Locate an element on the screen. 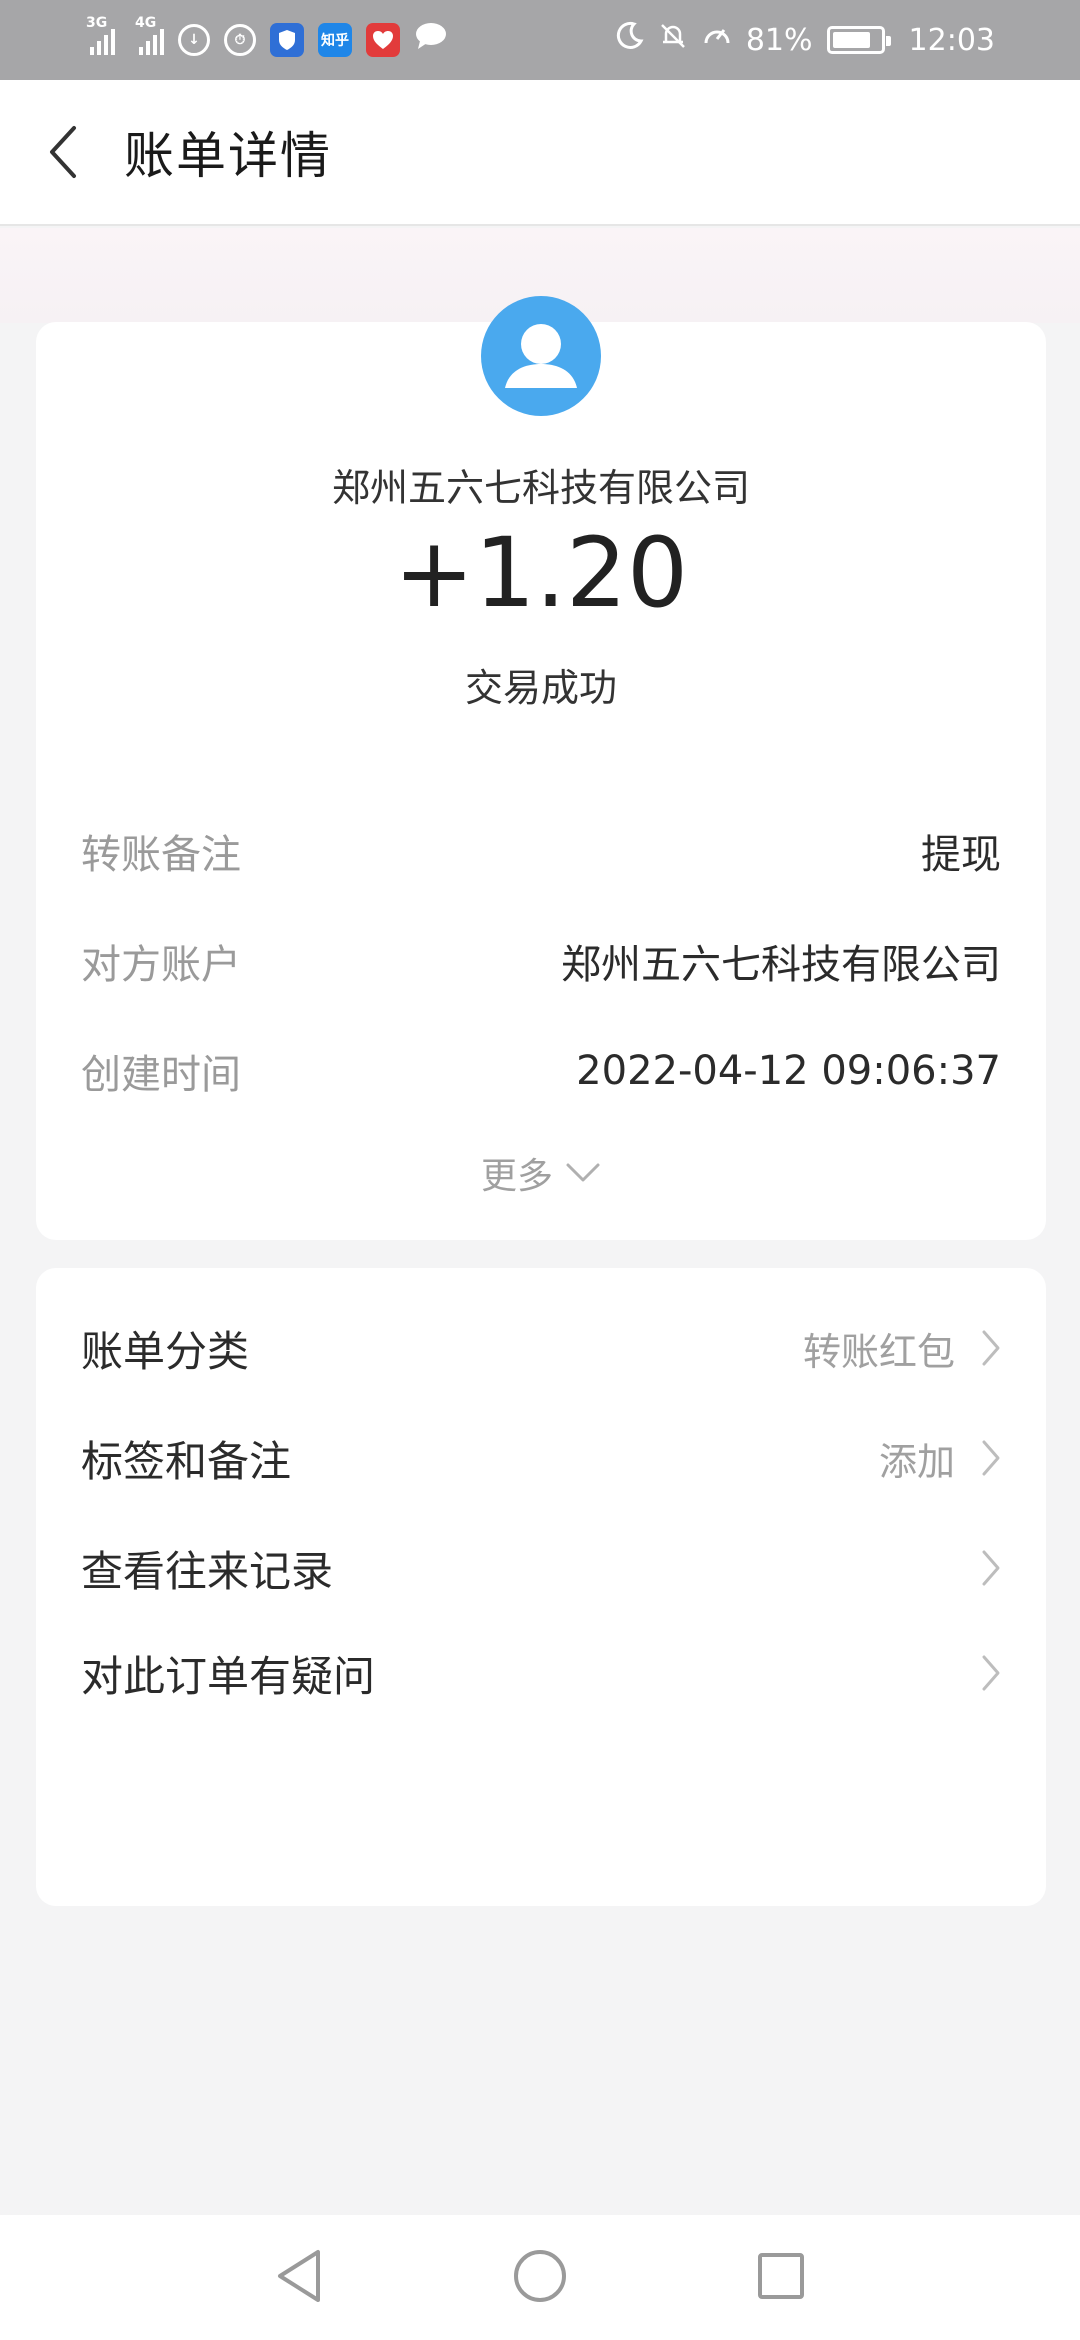  zhihu-app-icon: 知乎 is located at coordinates (335, 40).